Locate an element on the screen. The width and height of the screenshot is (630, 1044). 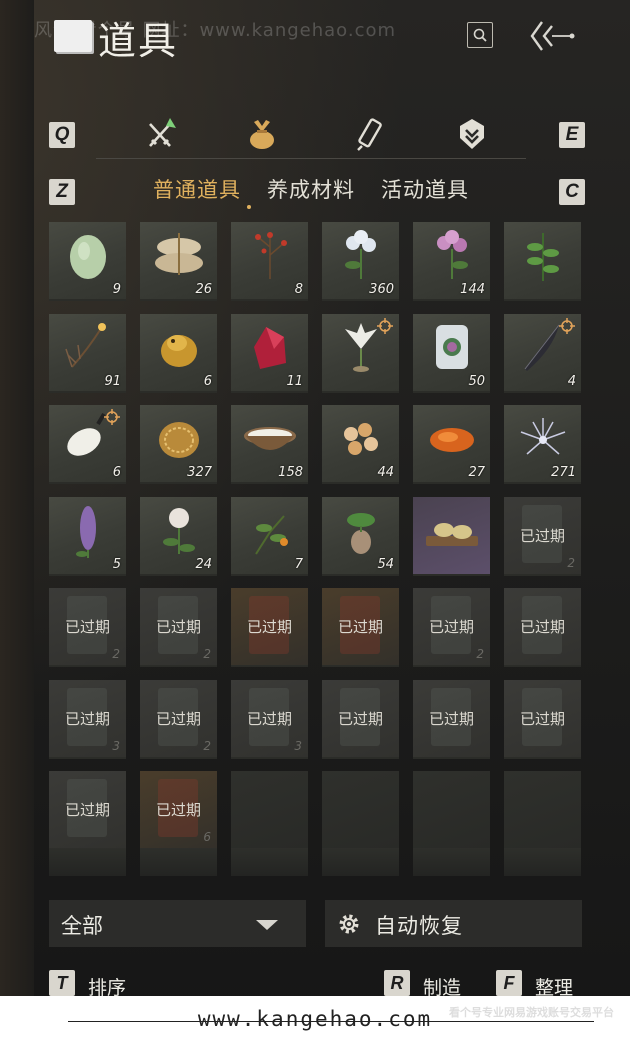
item-slot: 9 is located at coordinates (87, 261).